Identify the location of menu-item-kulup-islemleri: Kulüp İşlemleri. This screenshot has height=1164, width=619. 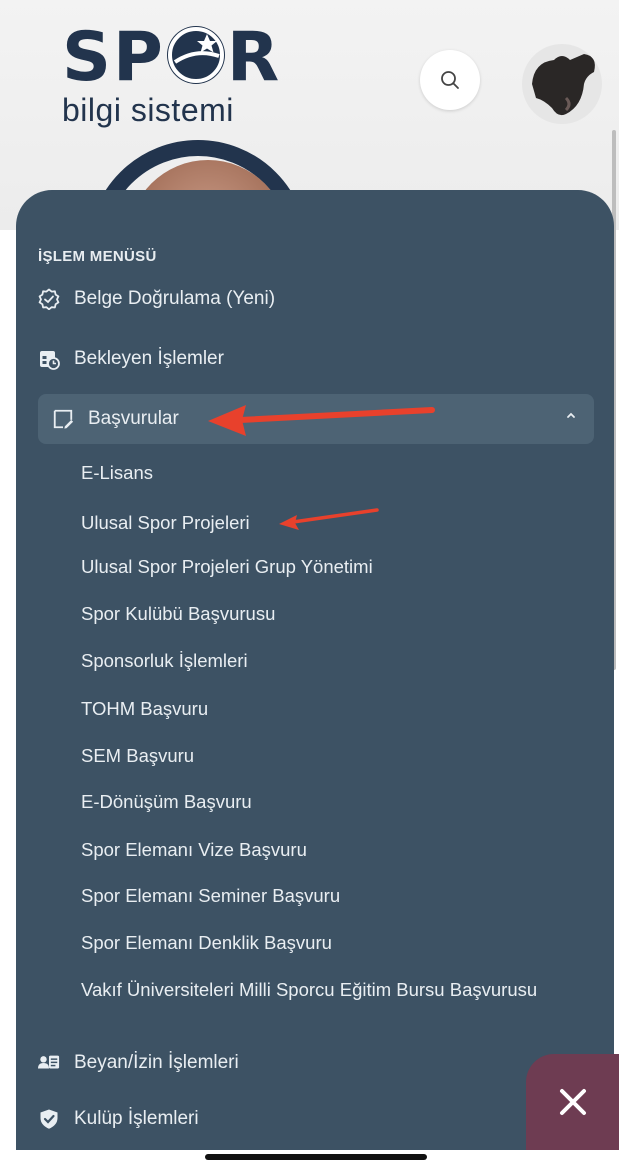
(118, 1119).